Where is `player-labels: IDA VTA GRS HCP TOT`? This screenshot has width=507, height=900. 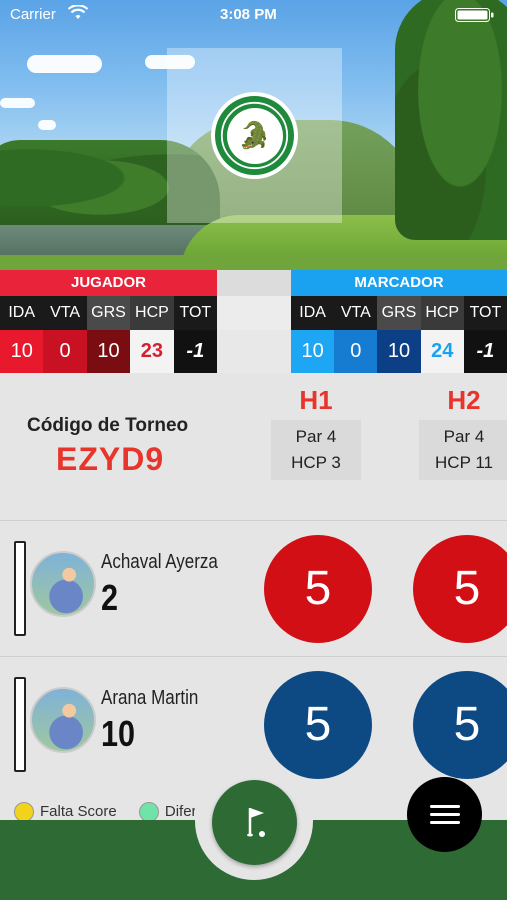 player-labels: IDA VTA GRS HCP TOT is located at coordinates (109, 313).